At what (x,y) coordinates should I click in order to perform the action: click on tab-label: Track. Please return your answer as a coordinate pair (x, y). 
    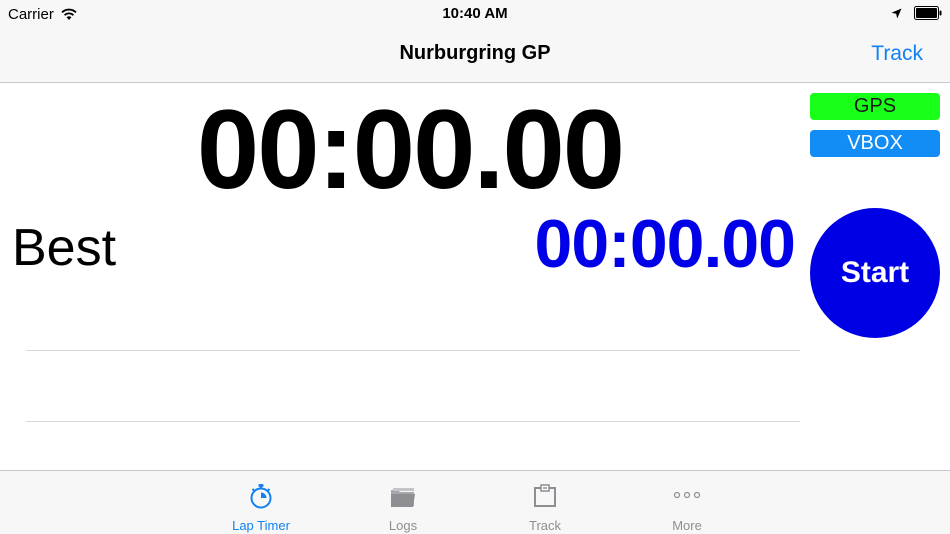
    Looking at the image, I should click on (545, 525).